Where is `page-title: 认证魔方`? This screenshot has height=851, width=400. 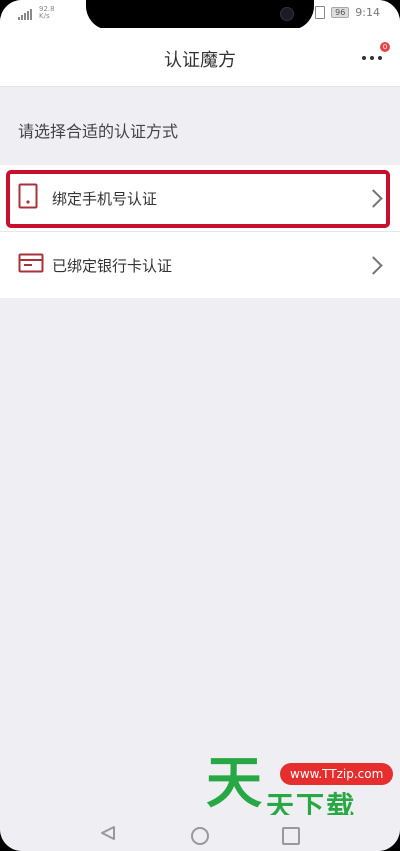
page-title: 认证魔方 is located at coordinates (200, 60).